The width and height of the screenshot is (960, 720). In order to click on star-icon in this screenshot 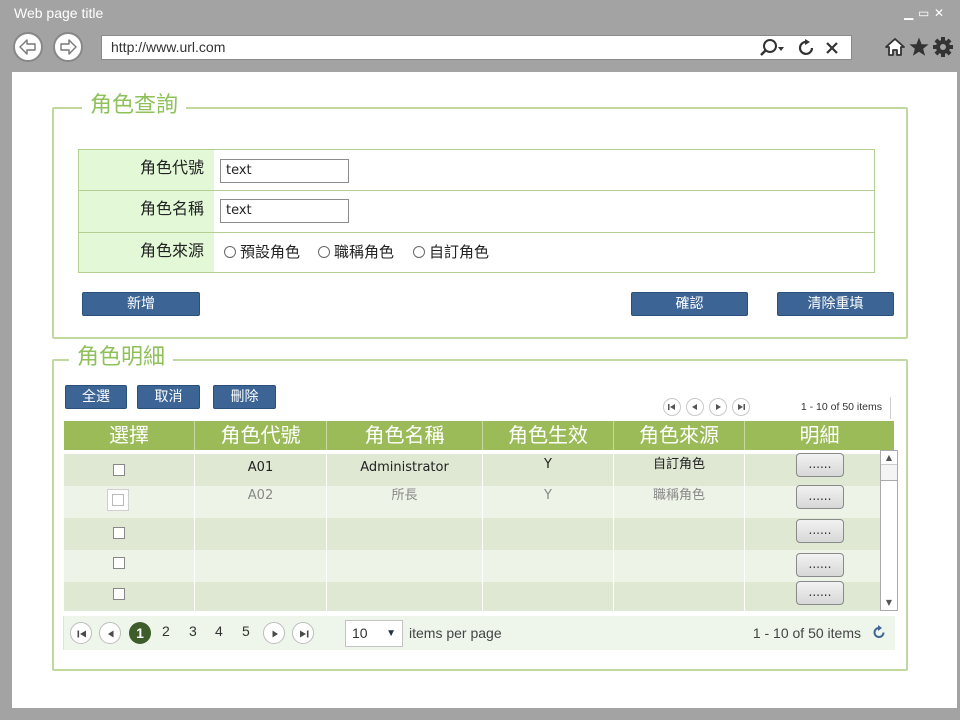, I will do `click(919, 47)`.